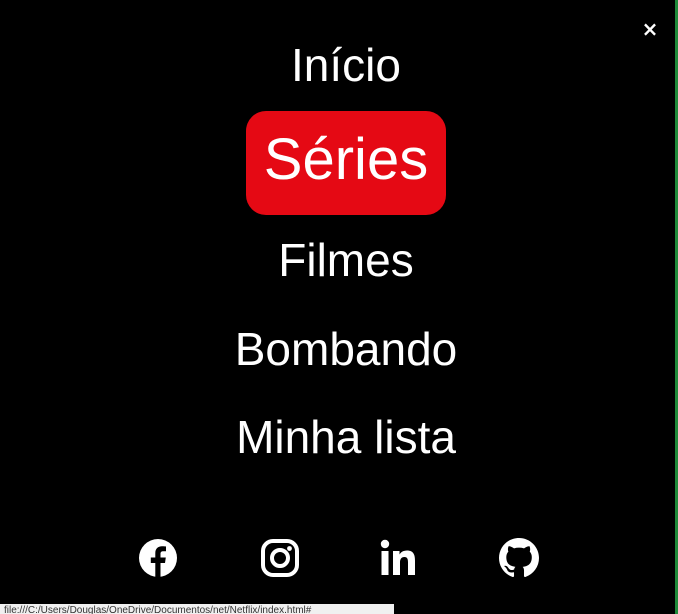 This screenshot has width=678, height=614. What do you see at coordinates (339, 560) in the screenshot?
I see `social-links` at bounding box center [339, 560].